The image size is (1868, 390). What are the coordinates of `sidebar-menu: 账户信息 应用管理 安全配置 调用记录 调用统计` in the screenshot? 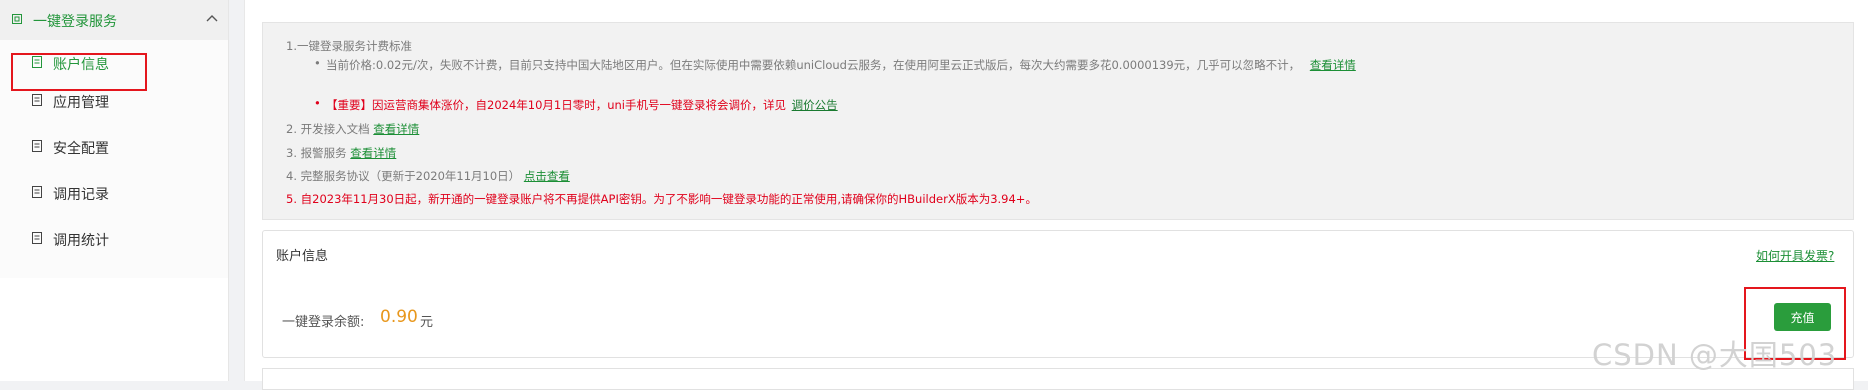 It's located at (114, 159).